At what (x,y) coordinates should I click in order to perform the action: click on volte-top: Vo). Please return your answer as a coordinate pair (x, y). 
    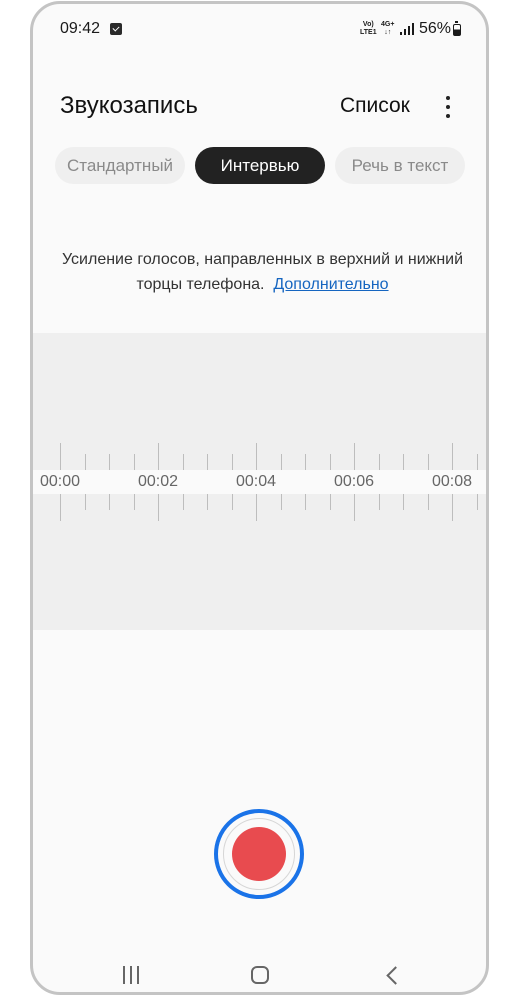
    Looking at the image, I should click on (368, 24).